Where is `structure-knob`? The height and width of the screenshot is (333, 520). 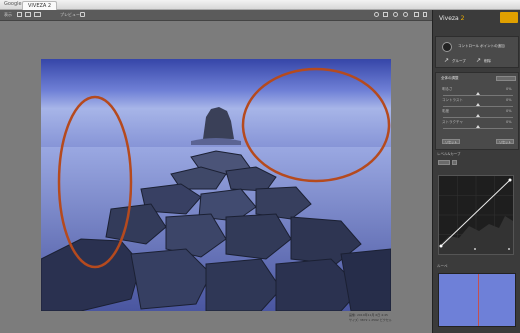
structure-knob is located at coordinates (478, 126).